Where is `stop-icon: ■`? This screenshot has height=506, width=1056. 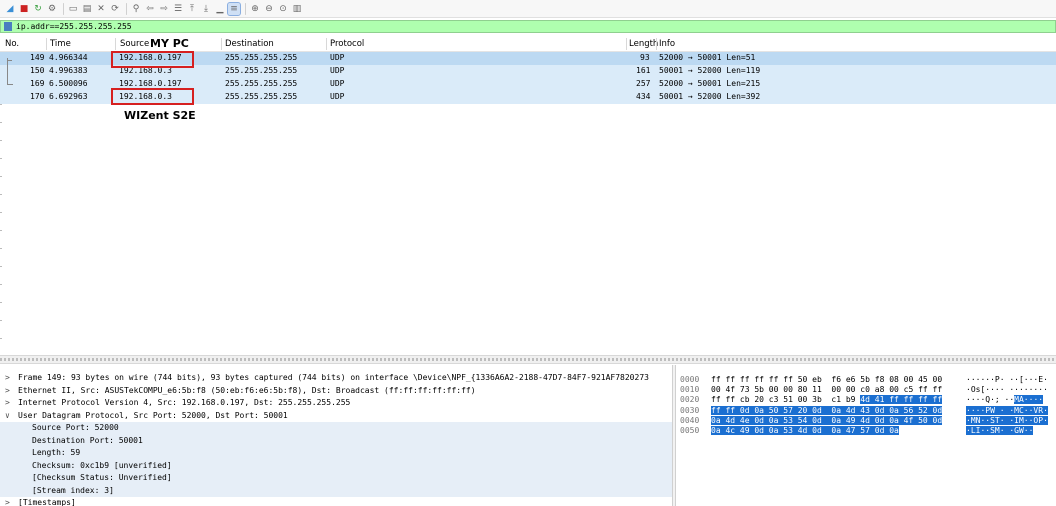 stop-icon: ■ is located at coordinates (24, 9).